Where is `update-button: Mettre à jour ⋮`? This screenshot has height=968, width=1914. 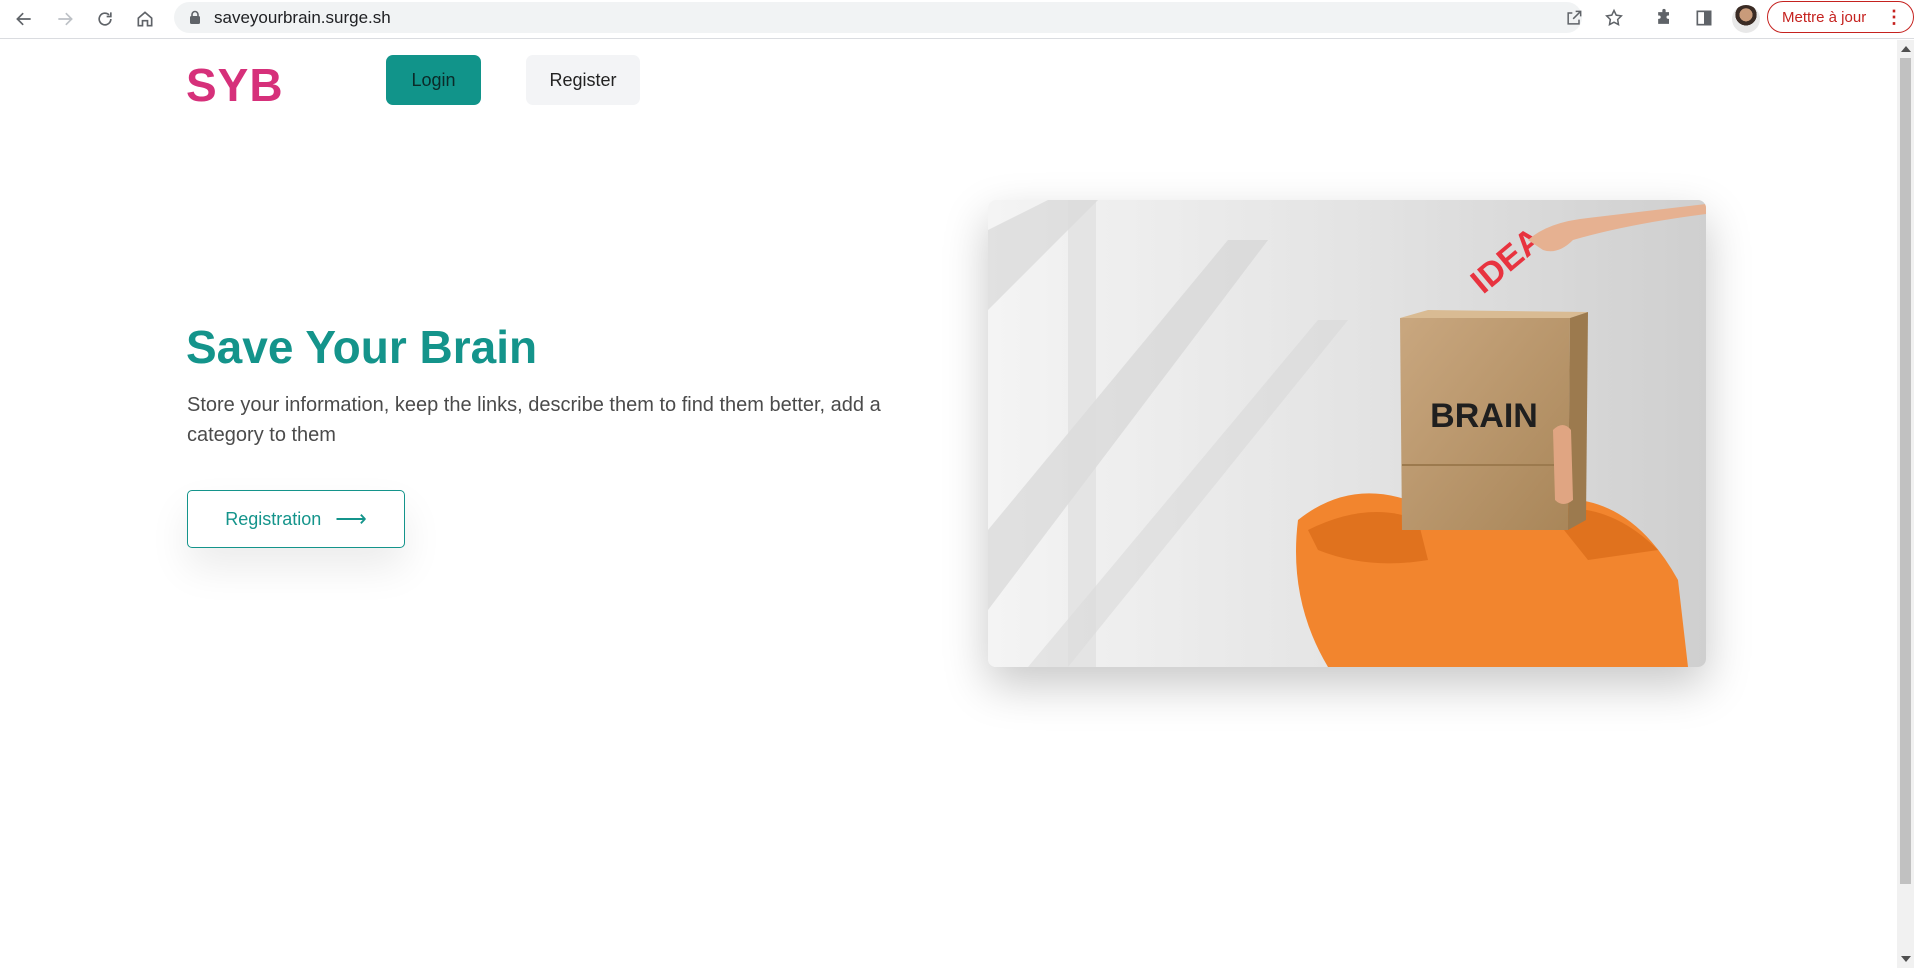 update-button: Mettre à jour ⋮ is located at coordinates (1840, 17).